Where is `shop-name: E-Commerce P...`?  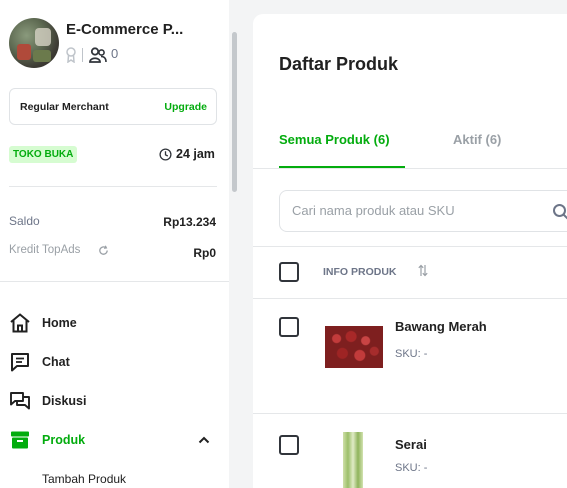 shop-name: E-Commerce P... is located at coordinates (124, 29).